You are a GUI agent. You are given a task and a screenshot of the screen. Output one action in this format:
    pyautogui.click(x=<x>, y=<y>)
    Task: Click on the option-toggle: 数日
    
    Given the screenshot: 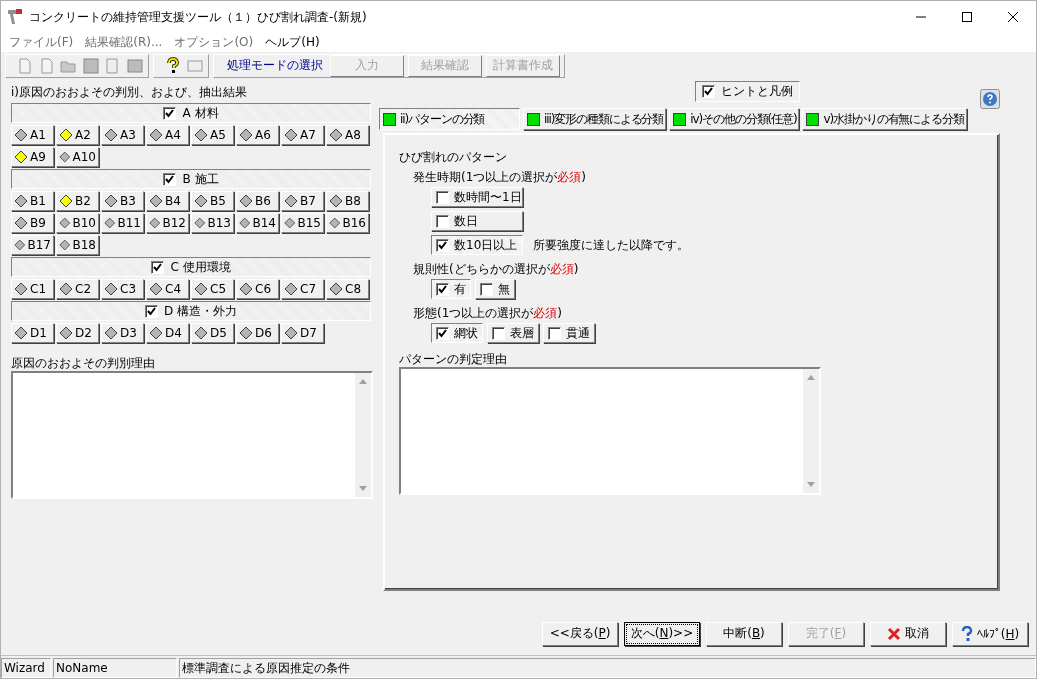 What is the action you would take?
    pyautogui.click(x=477, y=221)
    